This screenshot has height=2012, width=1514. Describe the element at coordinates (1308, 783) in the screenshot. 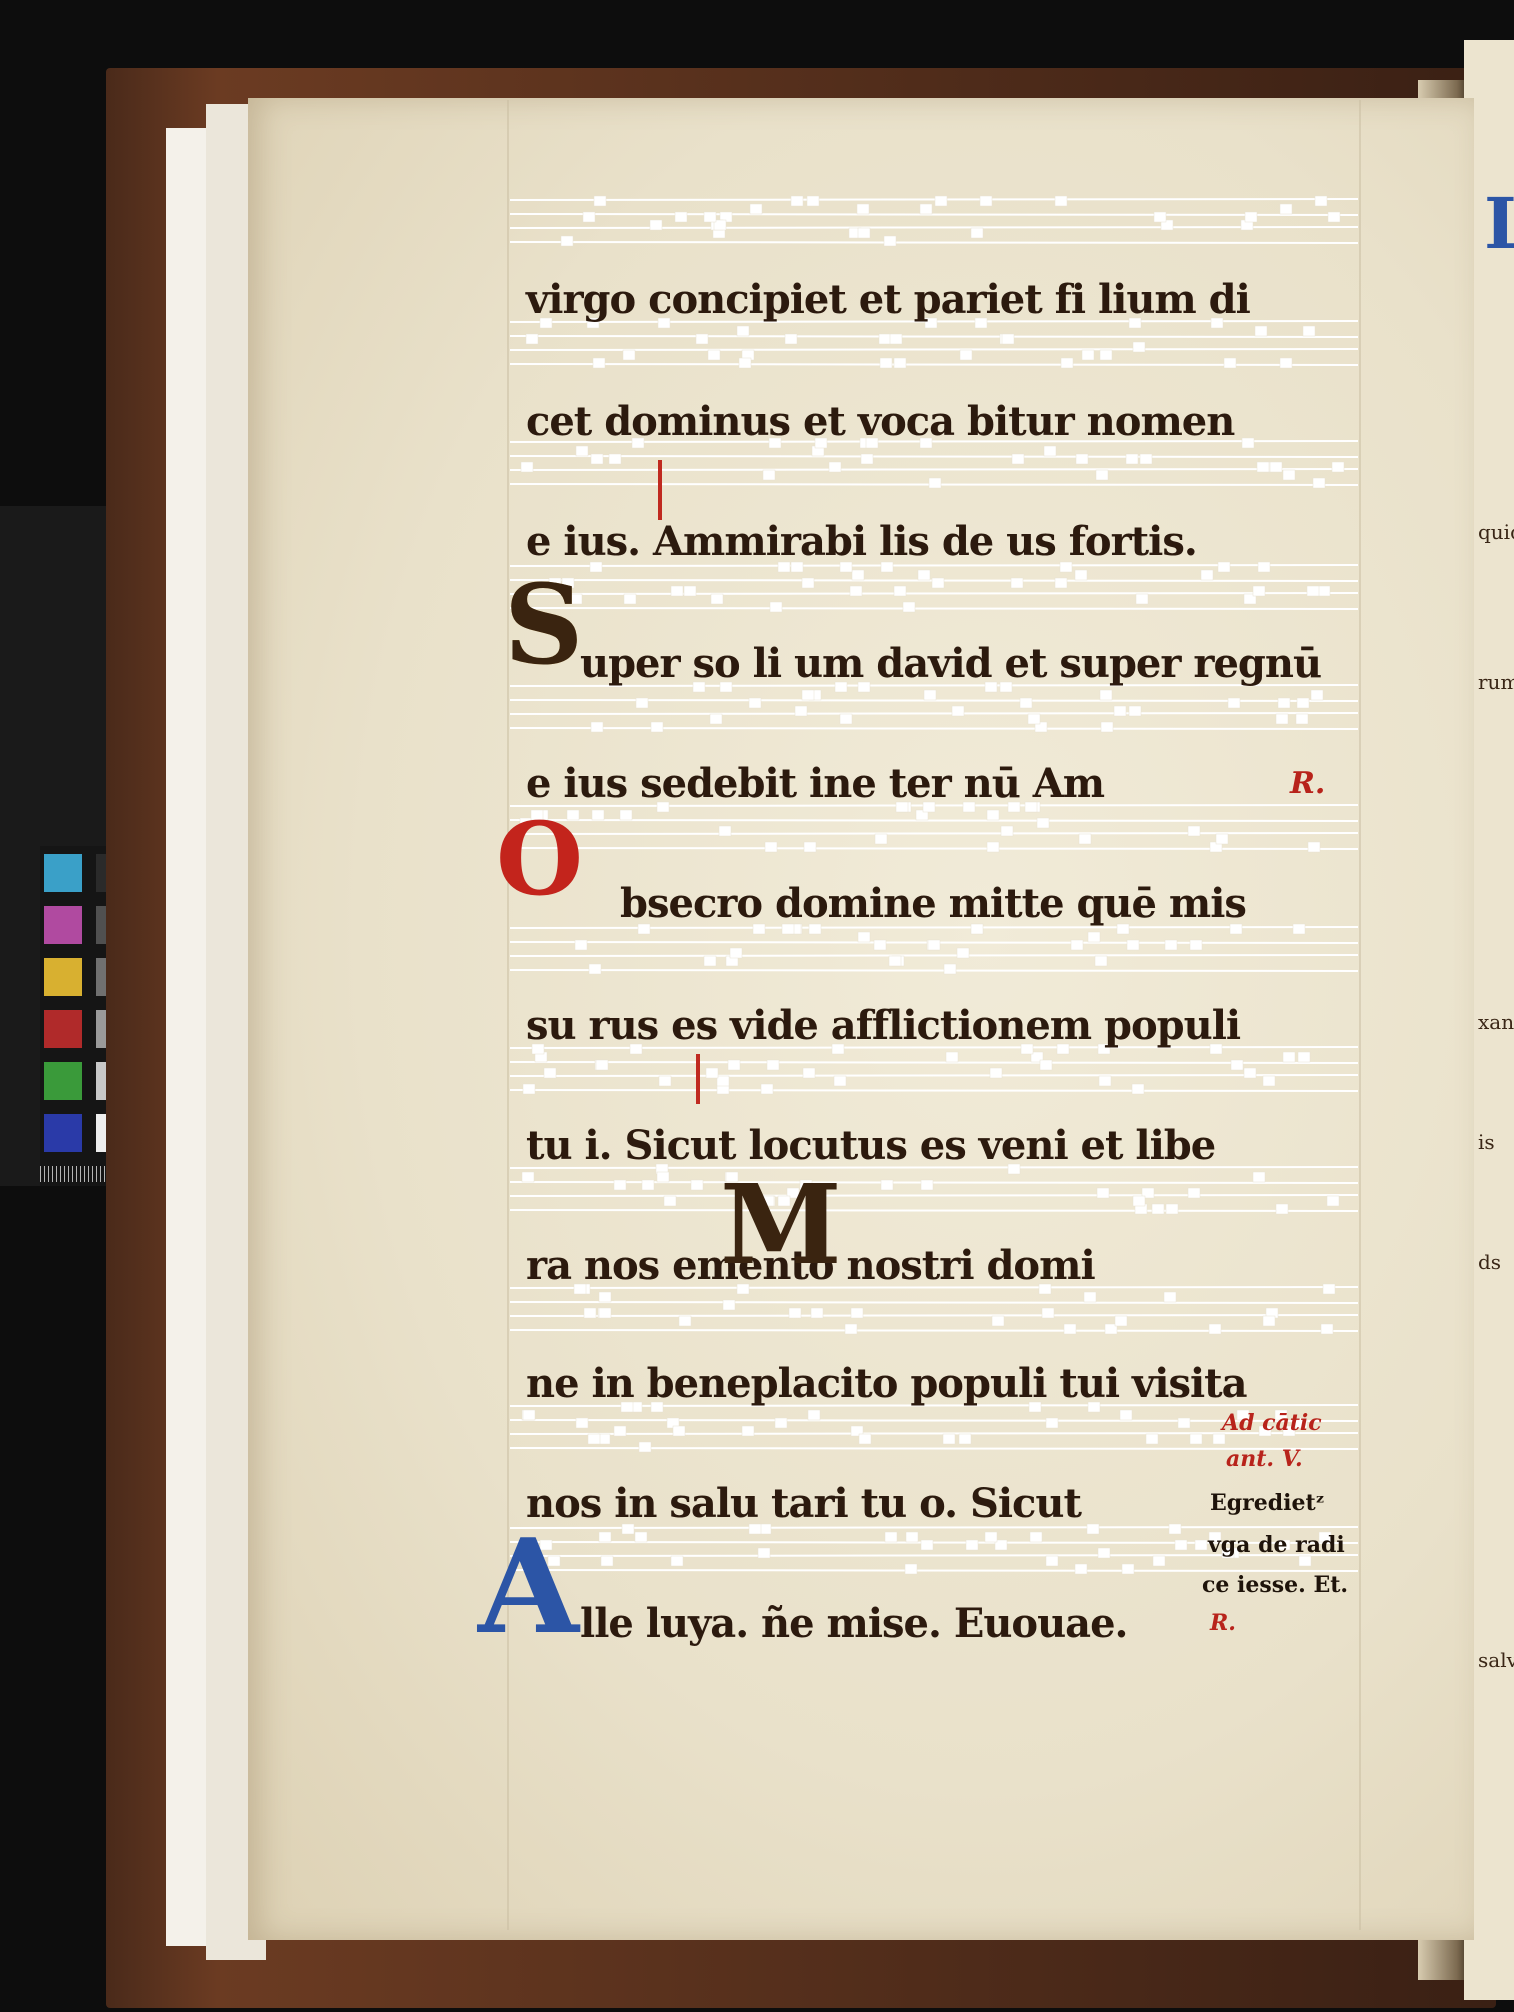

I see `rubric-response: R.` at that location.